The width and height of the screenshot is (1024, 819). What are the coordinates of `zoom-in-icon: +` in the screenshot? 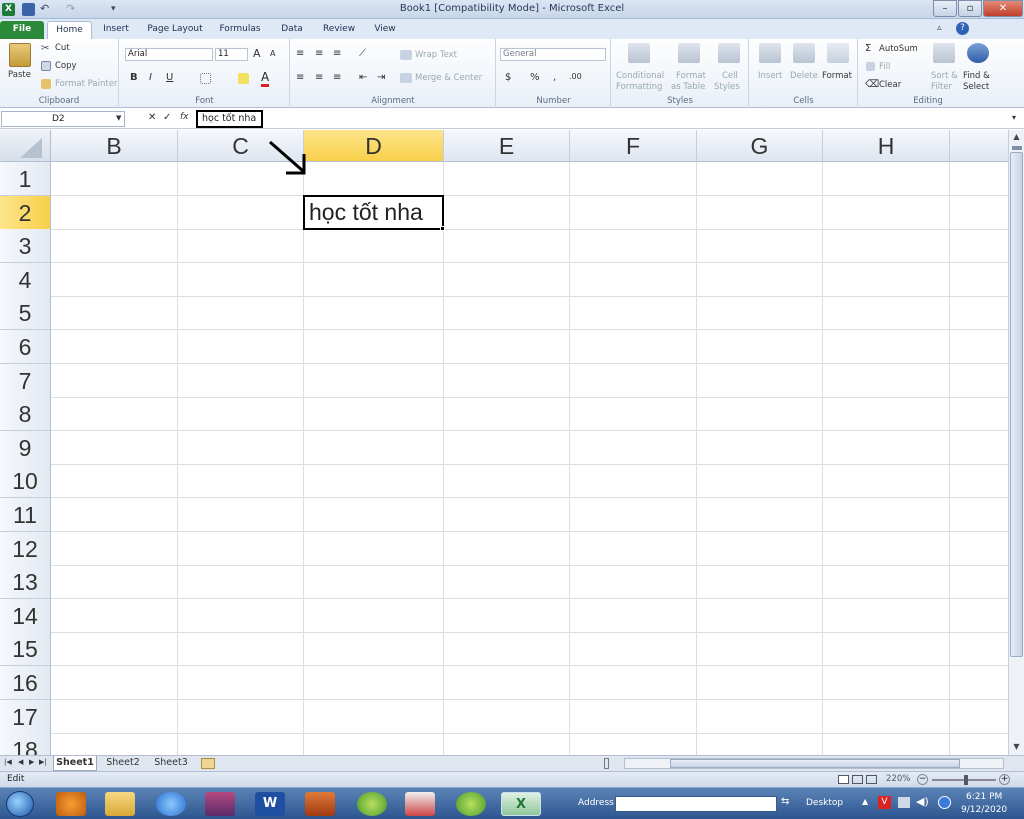 It's located at (1004, 779).